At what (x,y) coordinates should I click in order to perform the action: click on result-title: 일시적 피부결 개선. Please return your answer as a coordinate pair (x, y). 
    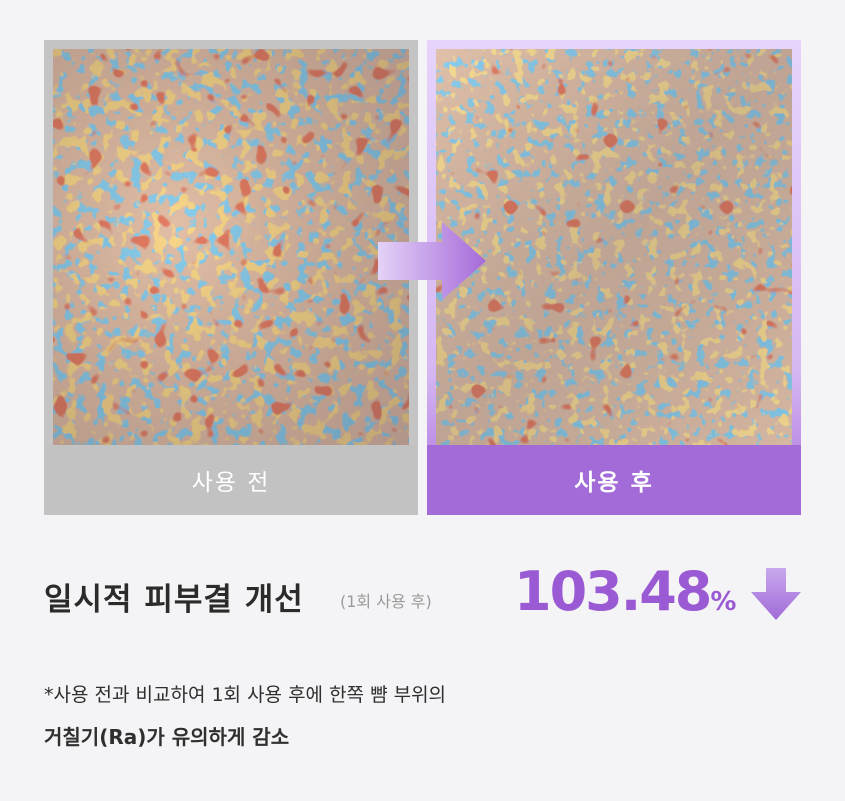
    Looking at the image, I should click on (174, 600).